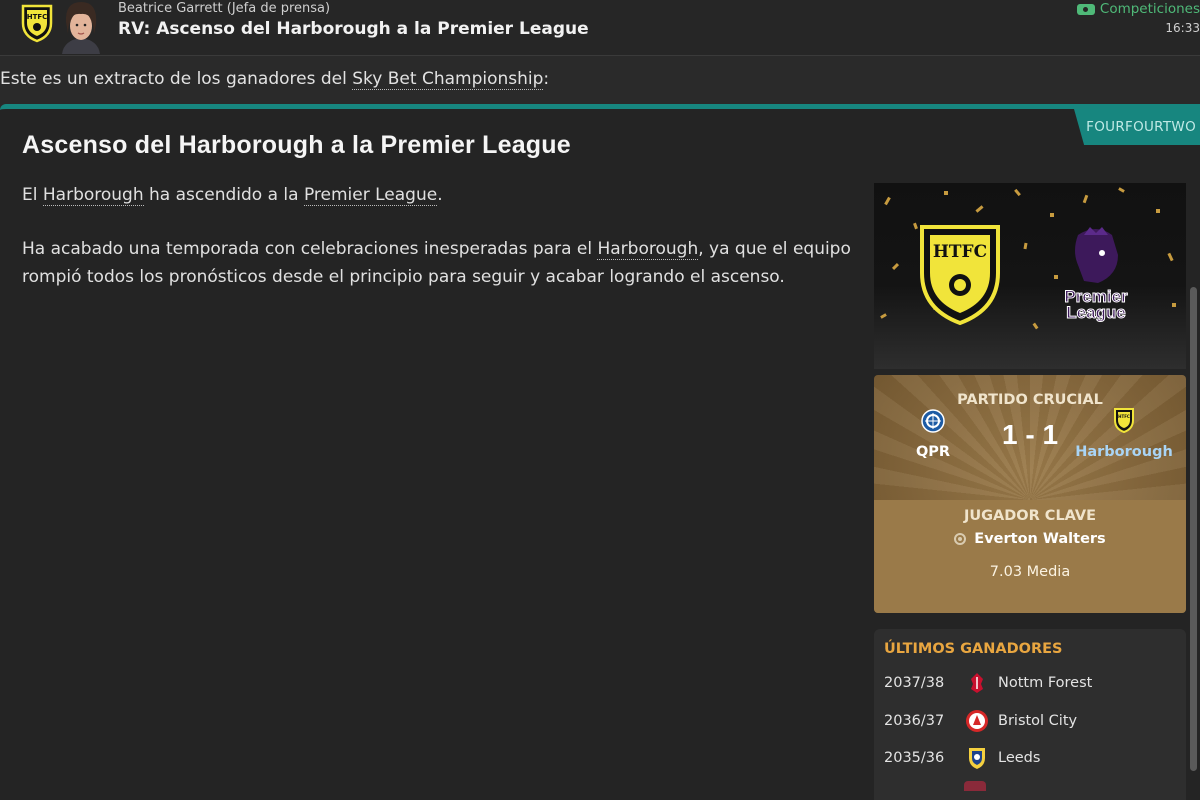 Image resolution: width=1200 pixels, height=800 pixels. What do you see at coordinates (1096, 255) in the screenshot?
I see `premier-league-lion-icon` at bounding box center [1096, 255].